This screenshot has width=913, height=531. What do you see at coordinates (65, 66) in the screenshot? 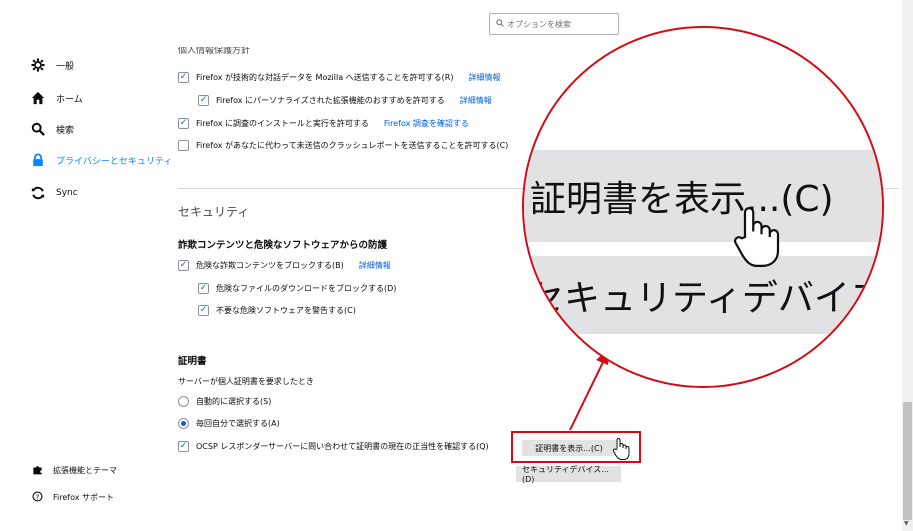
I see `sidebar-item-label: 一般` at bounding box center [65, 66].